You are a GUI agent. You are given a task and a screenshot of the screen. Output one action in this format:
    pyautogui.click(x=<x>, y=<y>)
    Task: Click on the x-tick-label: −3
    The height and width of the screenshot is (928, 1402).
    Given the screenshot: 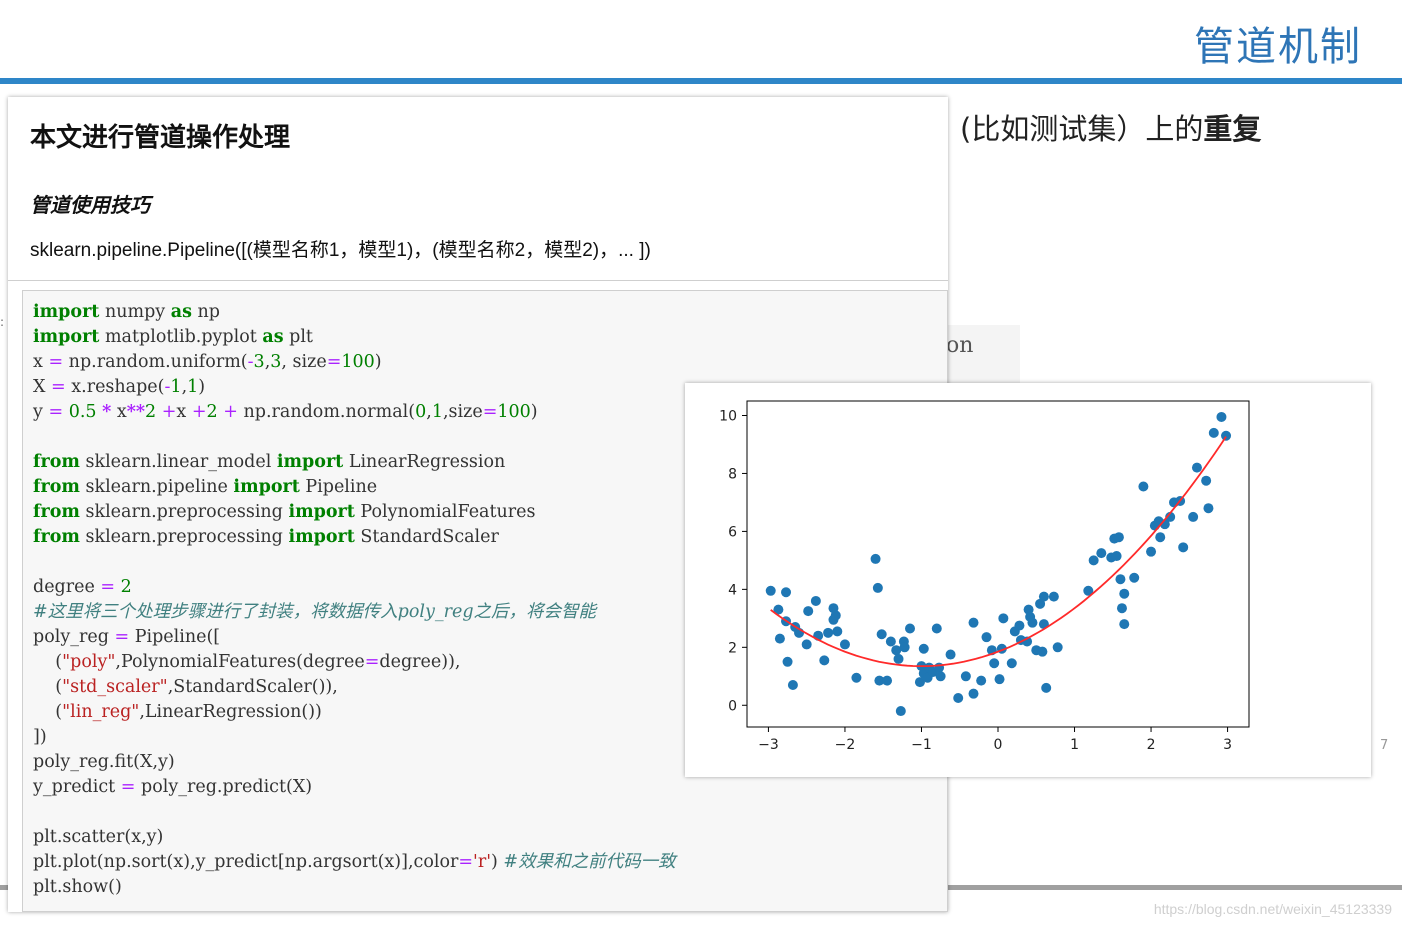 What is the action you would take?
    pyautogui.click(x=768, y=745)
    